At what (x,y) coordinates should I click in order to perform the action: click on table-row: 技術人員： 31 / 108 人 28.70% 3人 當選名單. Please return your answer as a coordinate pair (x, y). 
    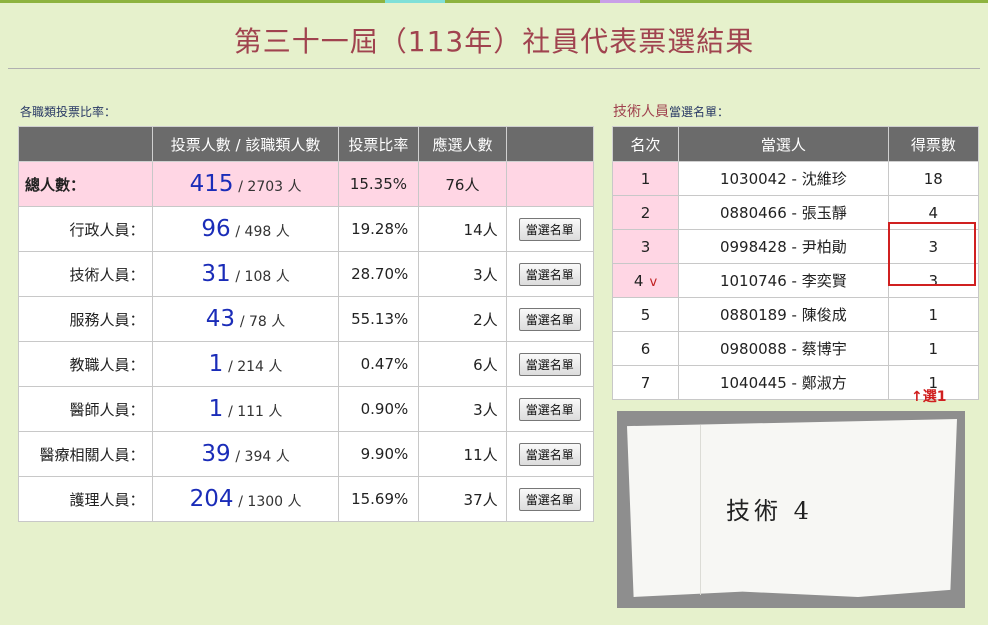
    Looking at the image, I should click on (306, 274).